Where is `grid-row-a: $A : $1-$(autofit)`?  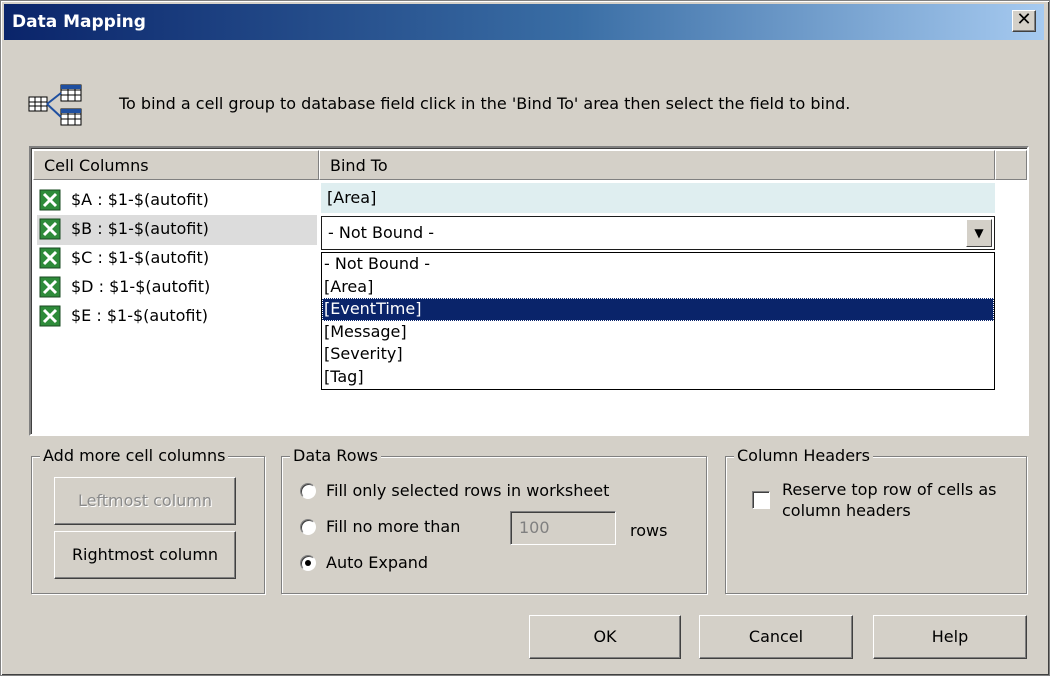
grid-row-a: $A : $1-$(autofit) is located at coordinates (177, 201).